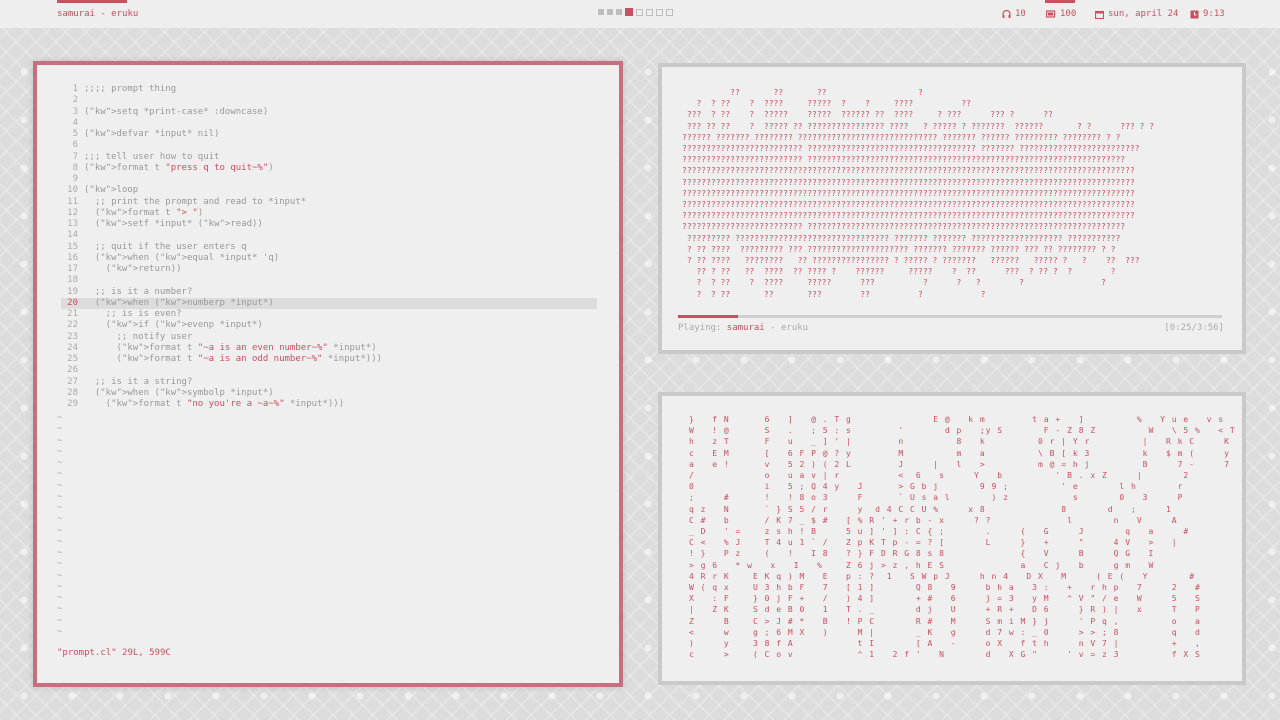 The height and width of the screenshot is (720, 1280). I want to click on line-text: ("kw">format t "> "), so click(144, 212).